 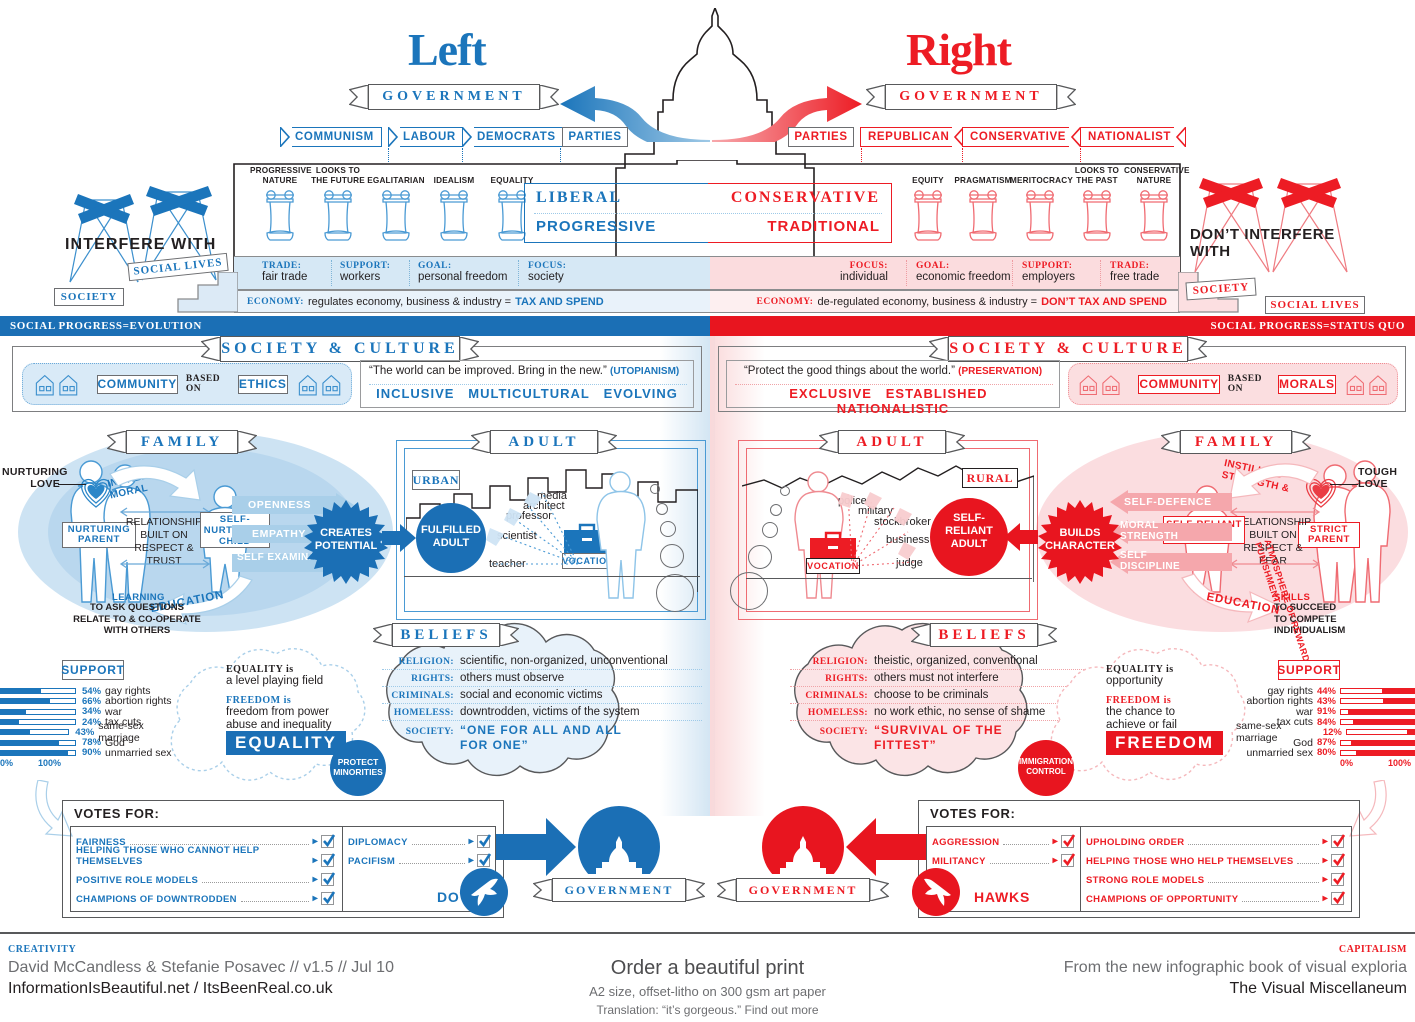 What do you see at coordinates (331, 137) in the screenshot?
I see `party-tag-communism: COMMUNISM` at bounding box center [331, 137].